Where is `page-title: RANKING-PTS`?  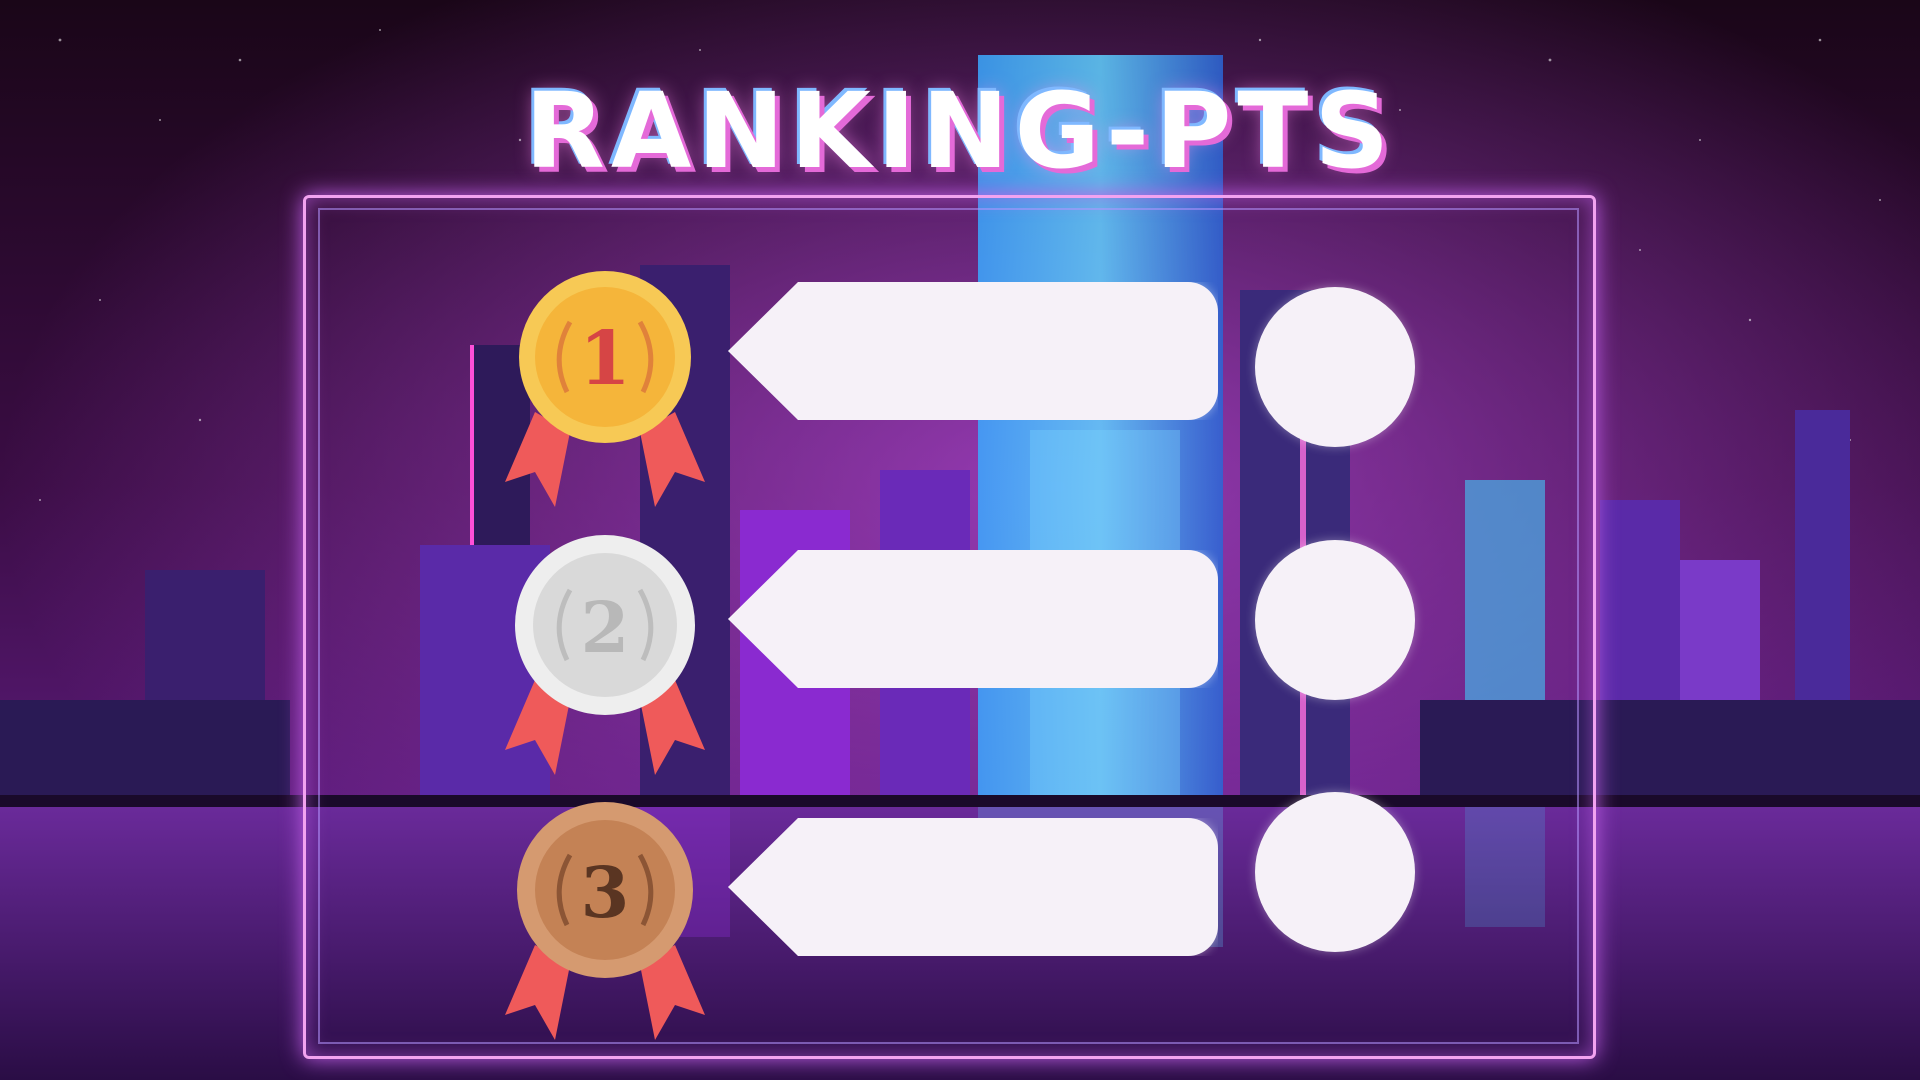
page-title: RANKING-PTS is located at coordinates (960, 131).